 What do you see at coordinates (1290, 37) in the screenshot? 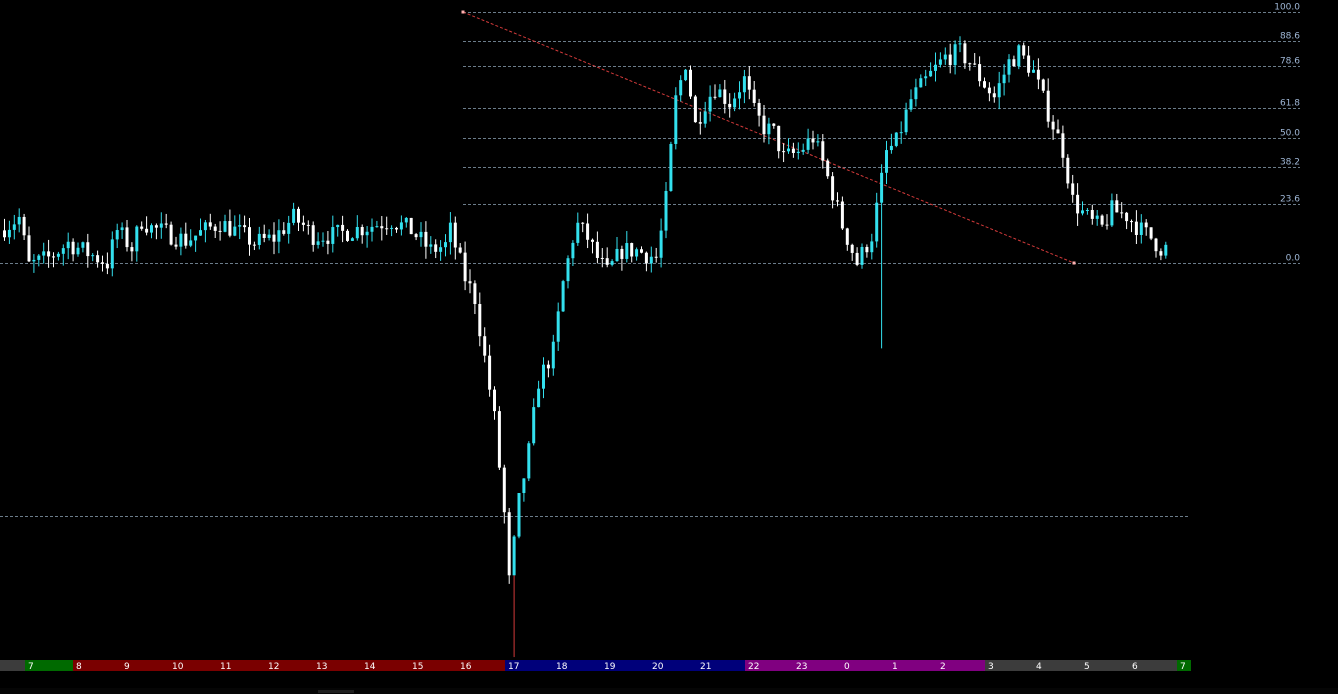
I see `fib-level-label: 88.6` at bounding box center [1290, 37].